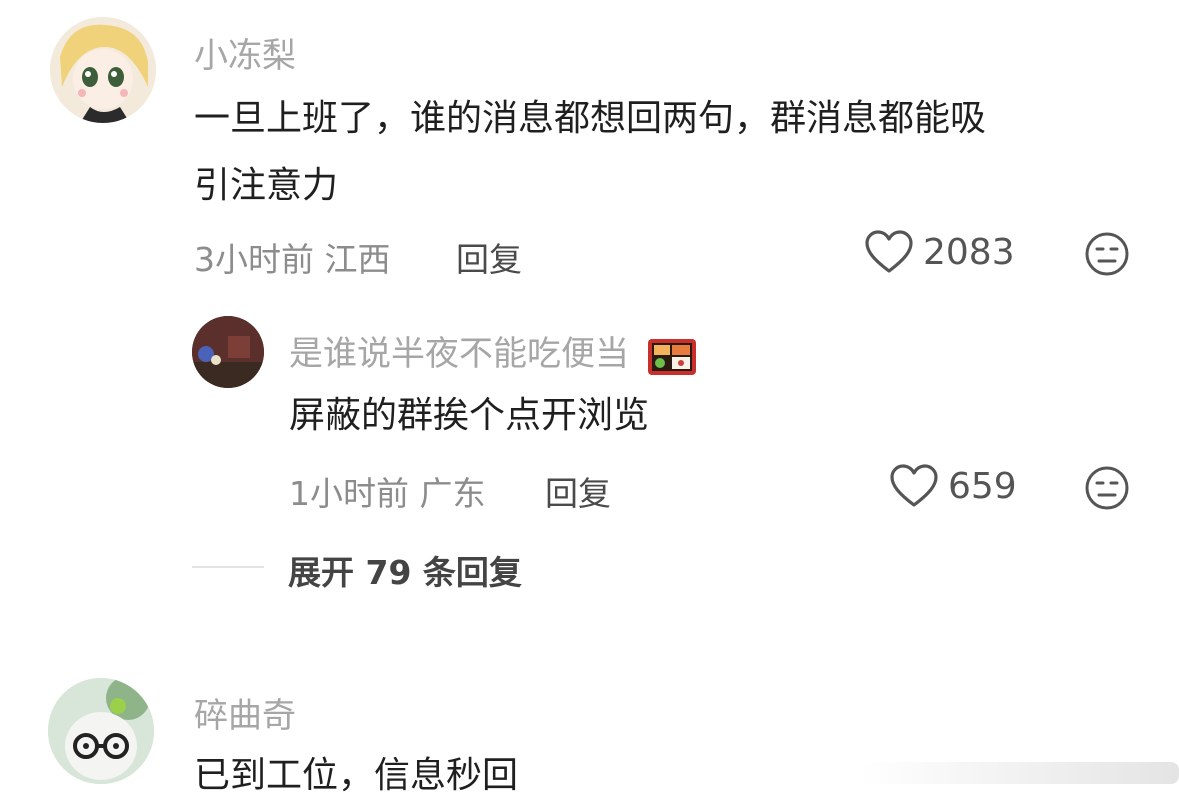 Image resolution: width=1179 pixels, height=809 pixels. I want to click on comment-text-line: 一旦上班了，谁的消息都想回两句，群消息都能吸, so click(590, 118).